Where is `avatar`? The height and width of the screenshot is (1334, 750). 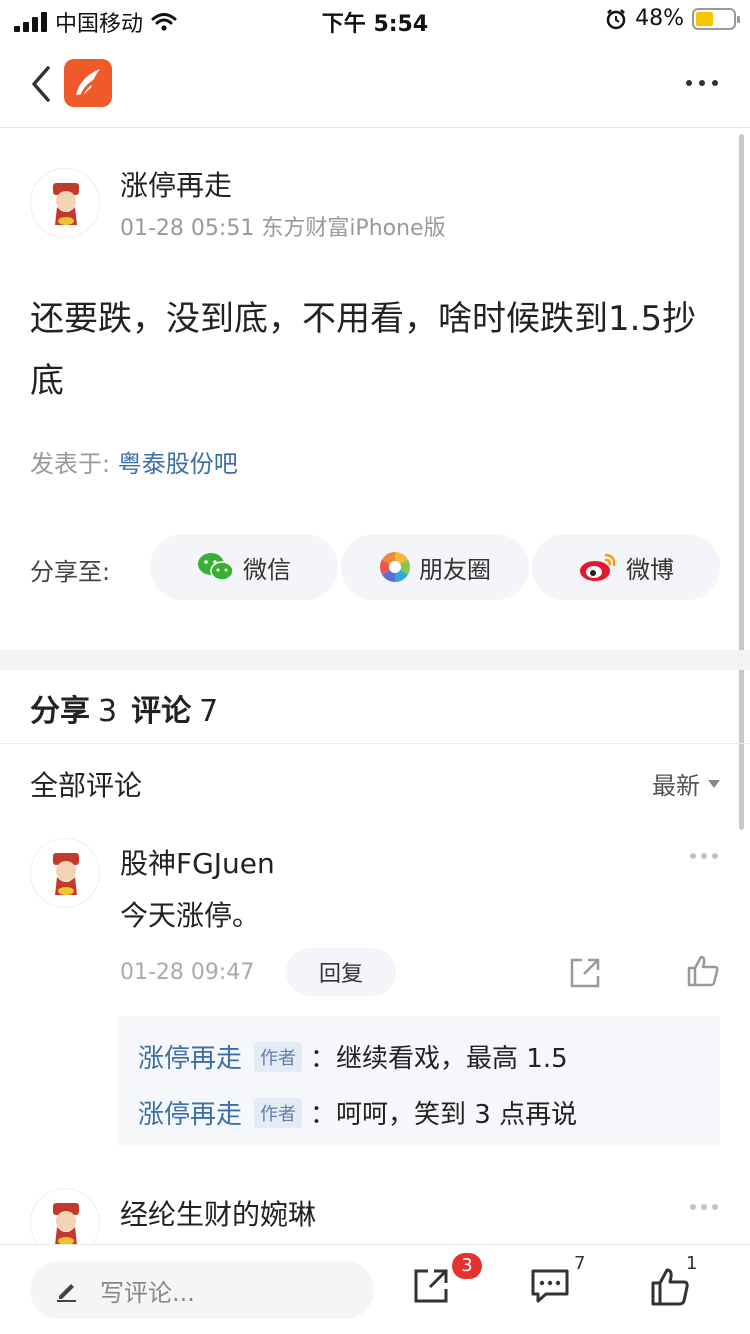
avatar is located at coordinates (65, 203).